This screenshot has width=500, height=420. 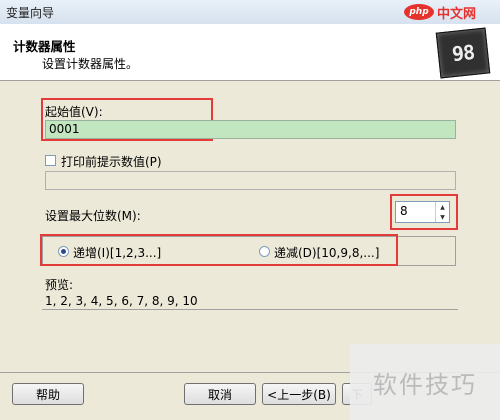 I want to click on counter-icon: 98, so click(x=463, y=53).